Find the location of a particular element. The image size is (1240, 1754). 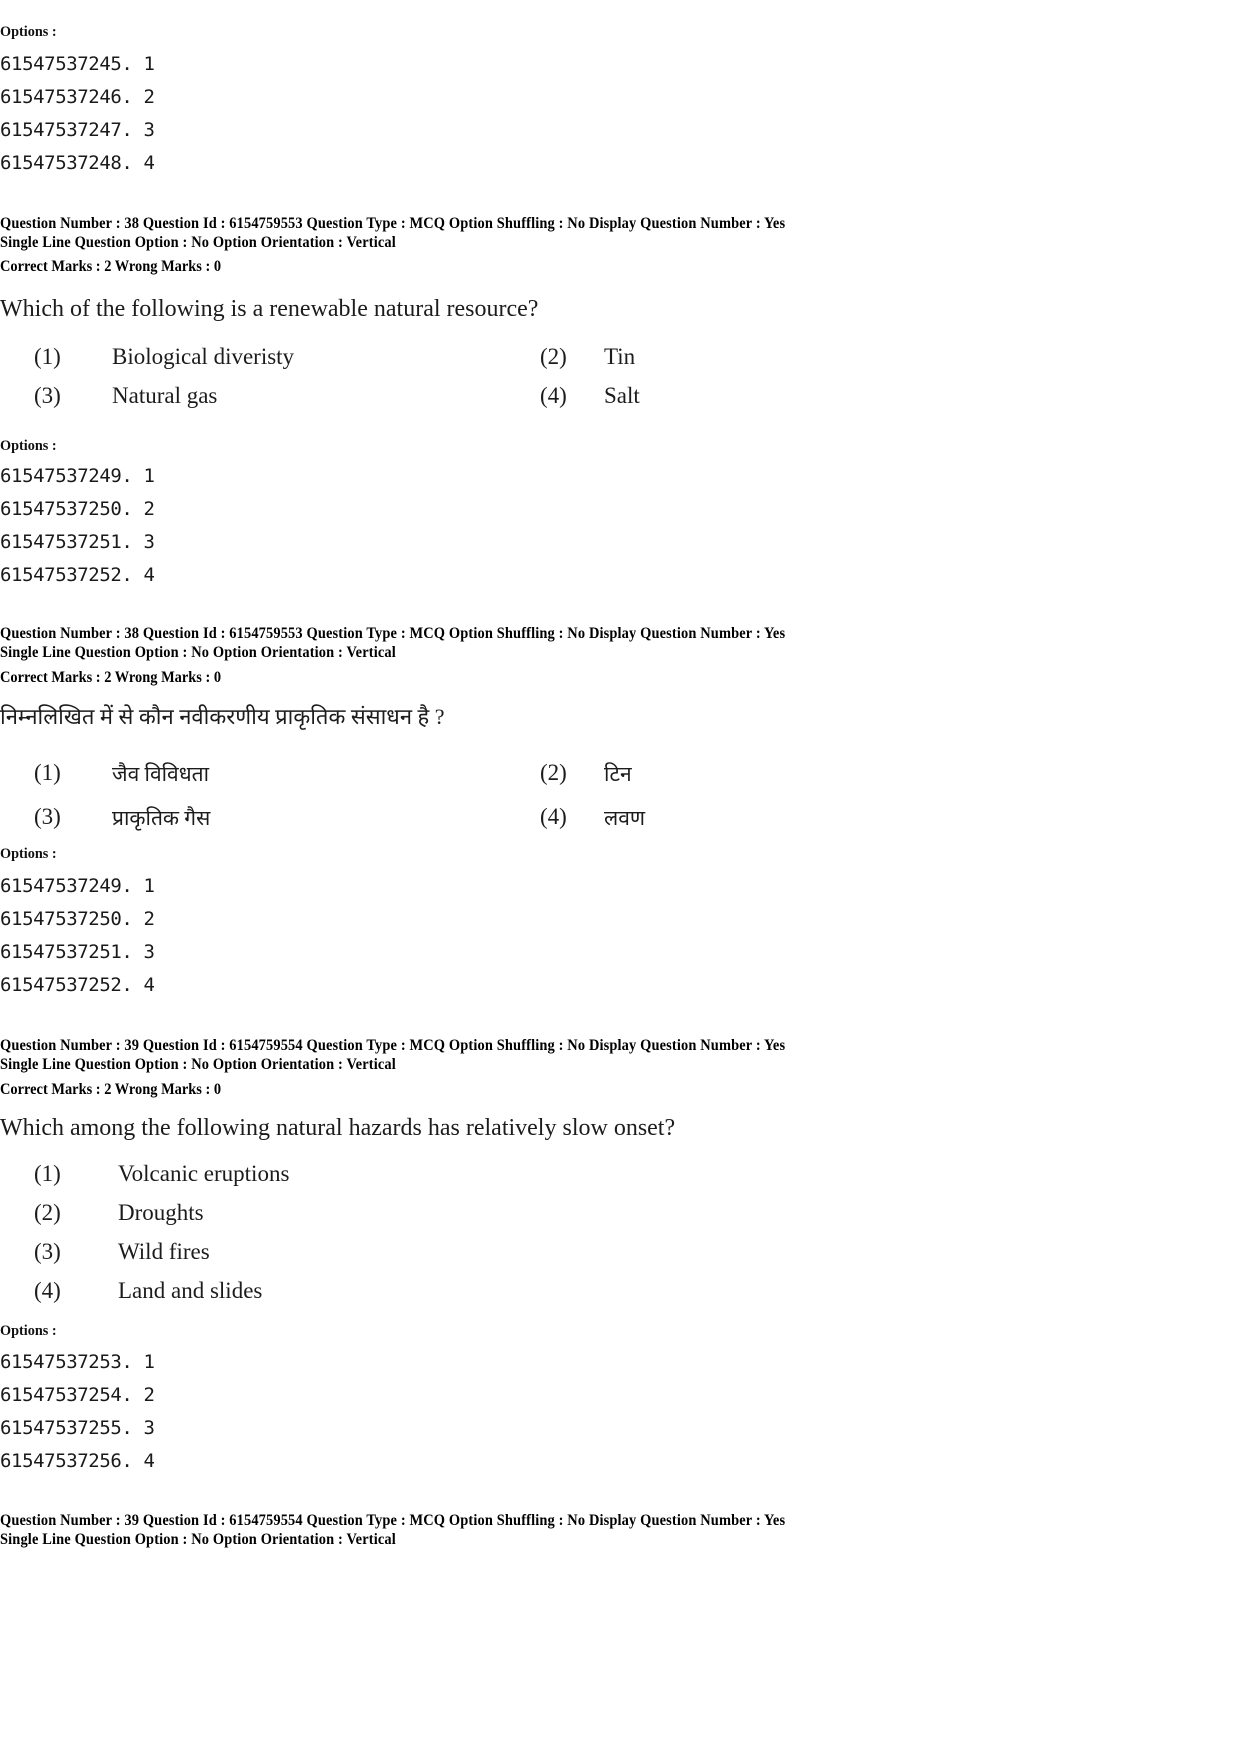

question-38-en-marks: Correct Marks : 2 Wrong Marks : 0 is located at coordinates (620, 266).